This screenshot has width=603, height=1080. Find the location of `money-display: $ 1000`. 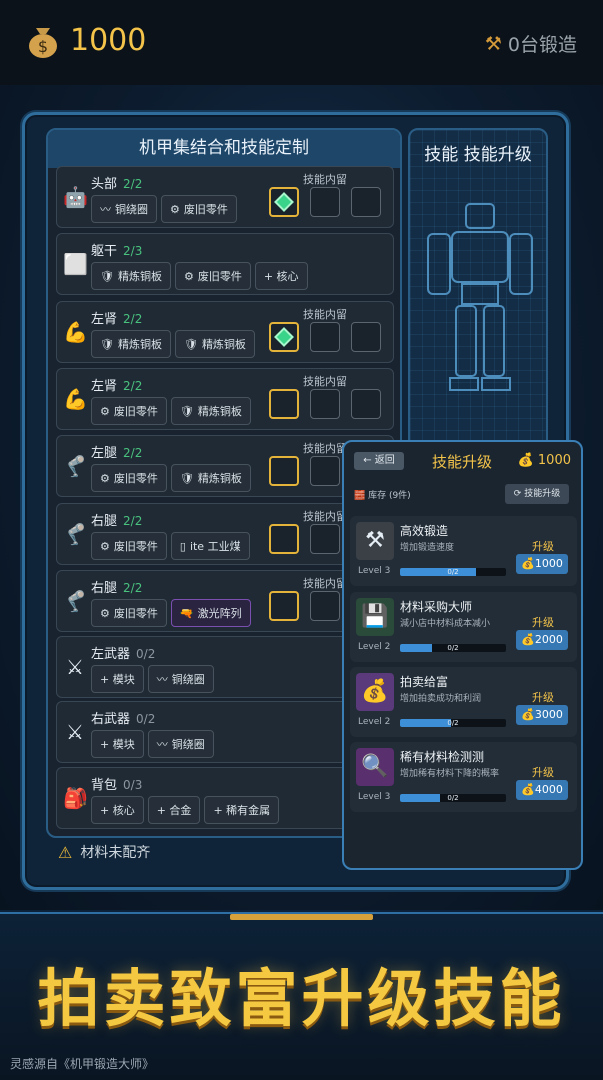

money-display: $ 1000 is located at coordinates (86, 40).